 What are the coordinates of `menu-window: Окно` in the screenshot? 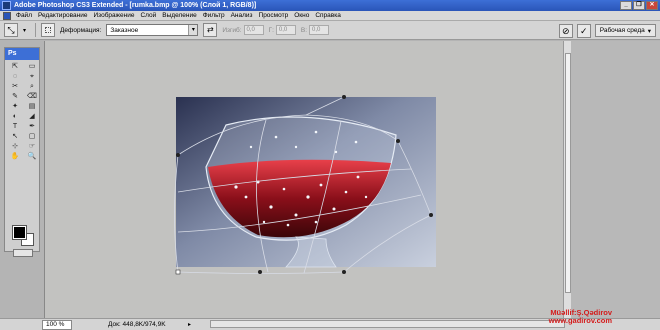 It's located at (301, 15).